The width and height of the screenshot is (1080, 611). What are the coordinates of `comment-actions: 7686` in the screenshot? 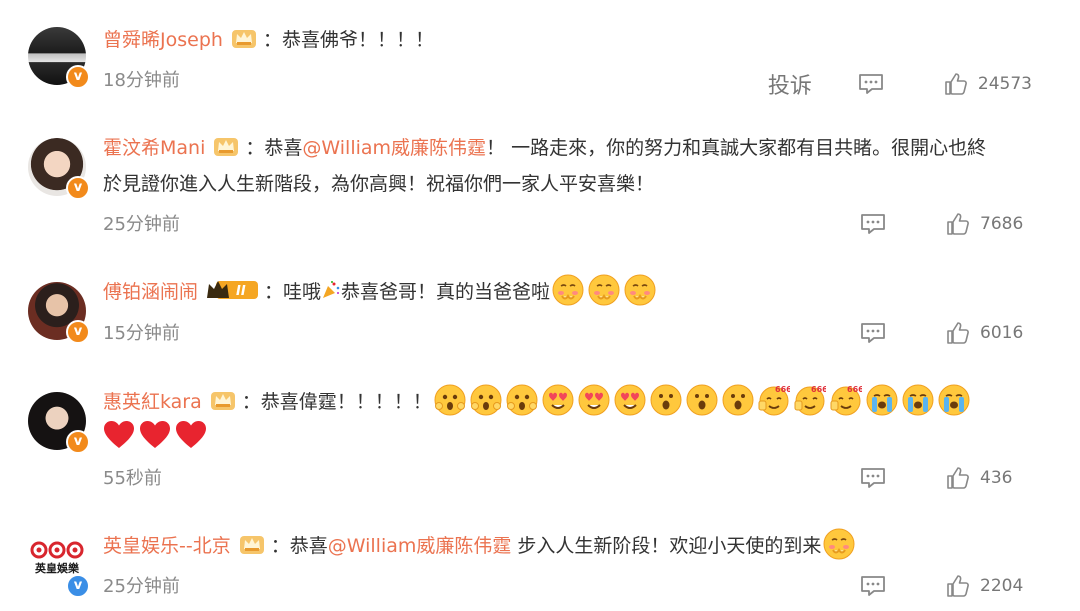 It's located at (946, 224).